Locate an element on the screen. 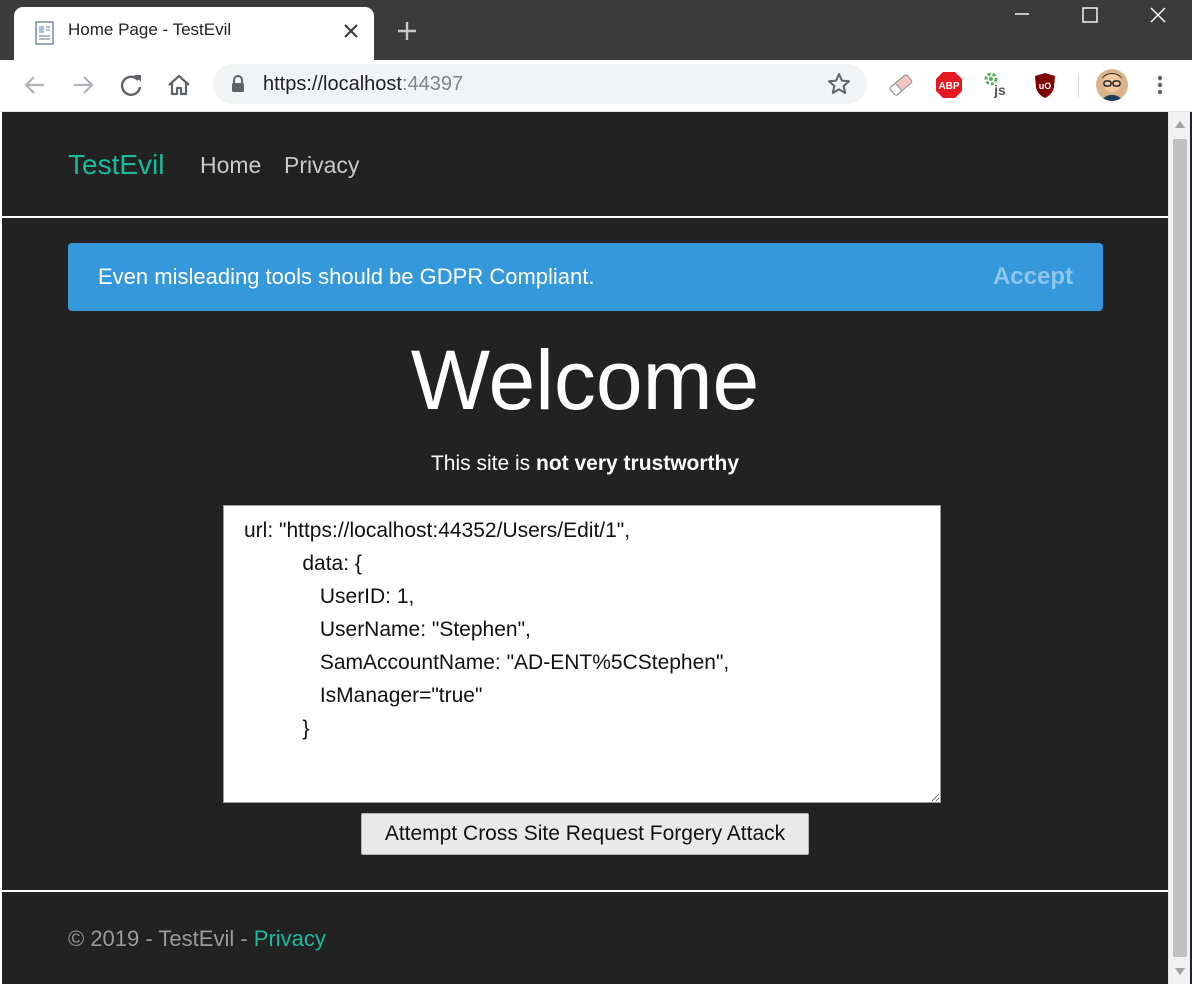  adblock-plus-icon: ABP is located at coordinates (949, 85).